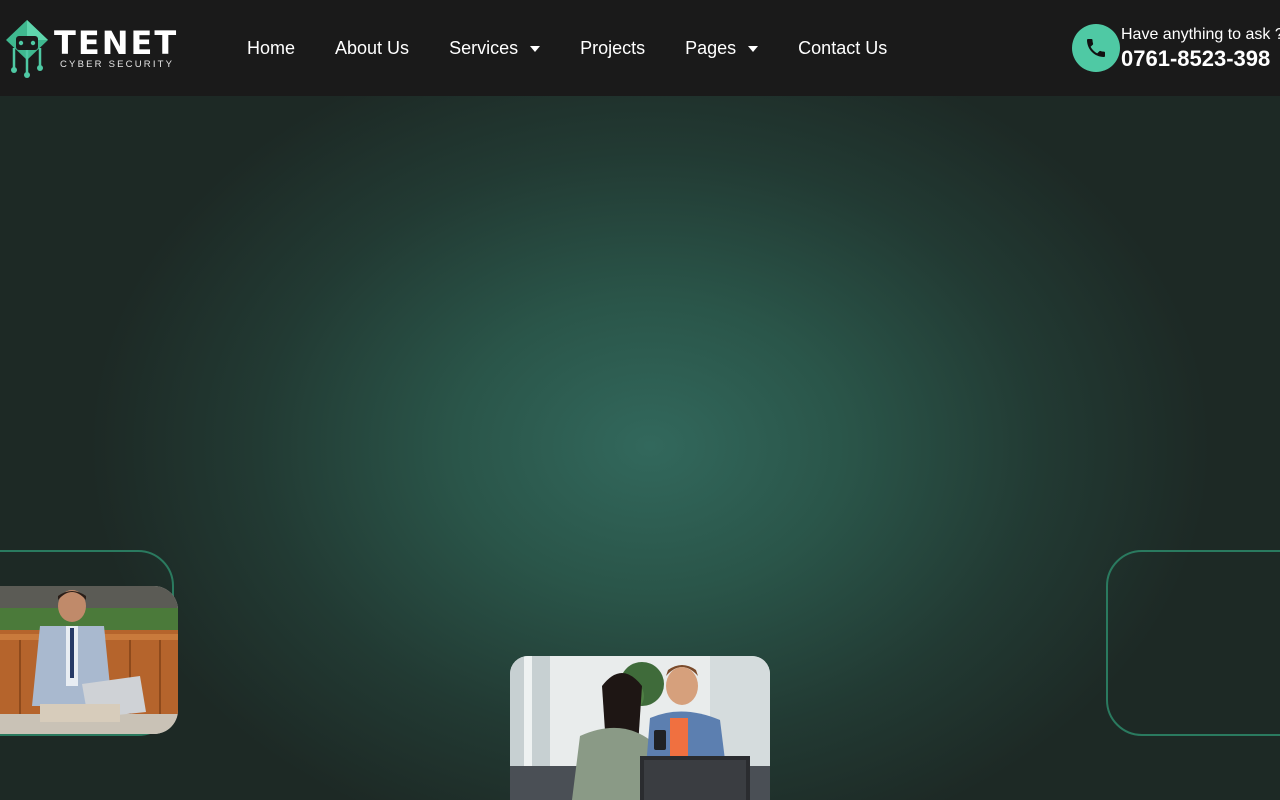 The width and height of the screenshot is (1280, 800). I want to click on nav-item-label: Contact Us, so click(843, 47).